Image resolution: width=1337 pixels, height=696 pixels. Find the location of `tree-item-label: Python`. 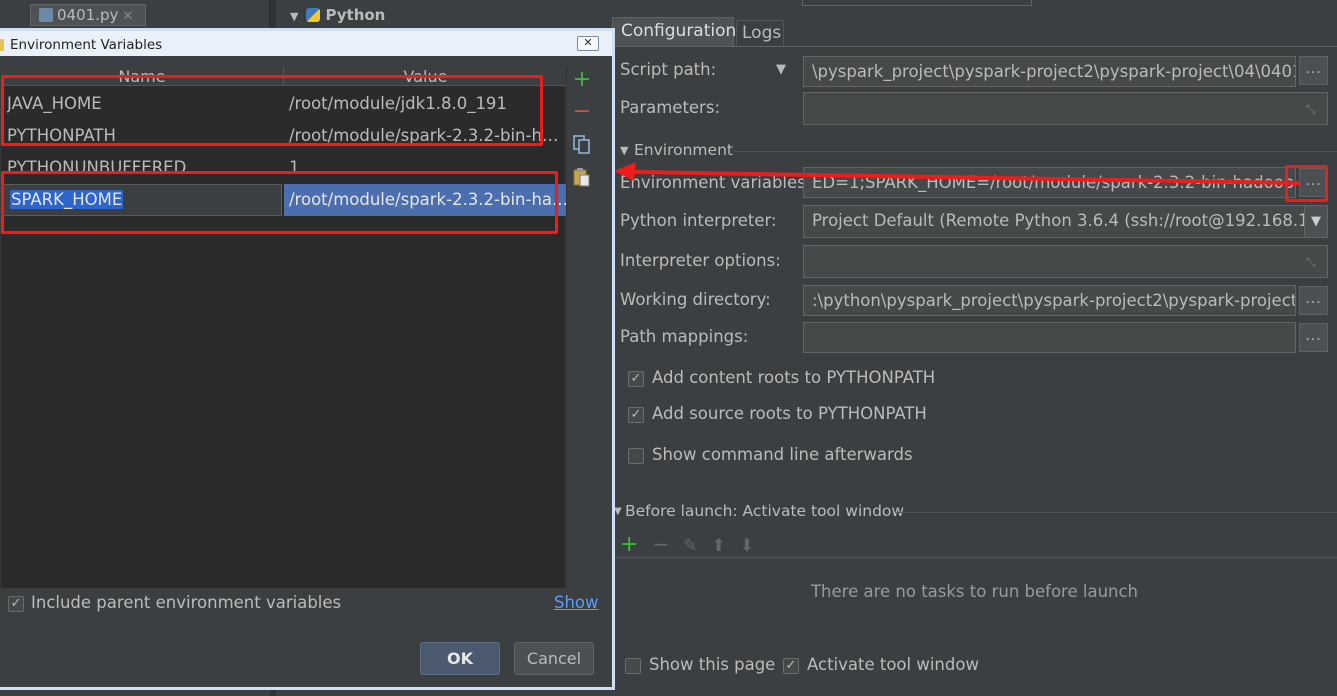

tree-item-label: Python is located at coordinates (355, 15).